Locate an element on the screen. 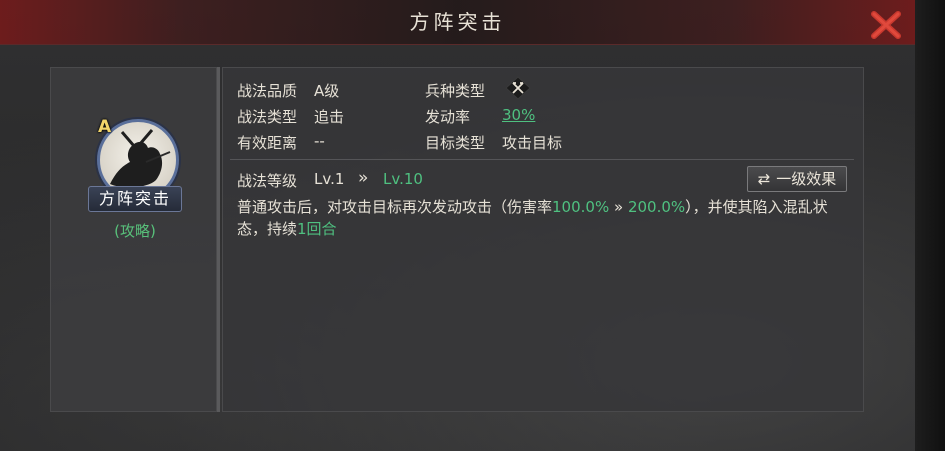  desc-part1: 普通攻击后，对攻击目标再次发动攻击（伤害率 is located at coordinates (395, 207).